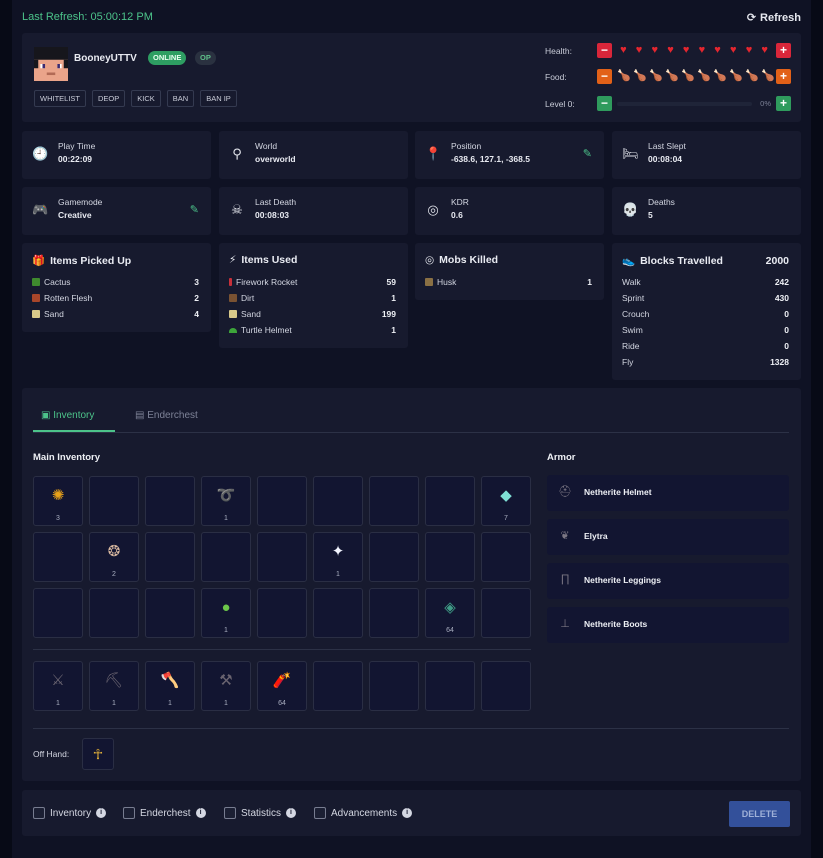 The height and width of the screenshot is (858, 823). What do you see at coordinates (786, 314) in the screenshot?
I see `travel-value: 0` at bounding box center [786, 314].